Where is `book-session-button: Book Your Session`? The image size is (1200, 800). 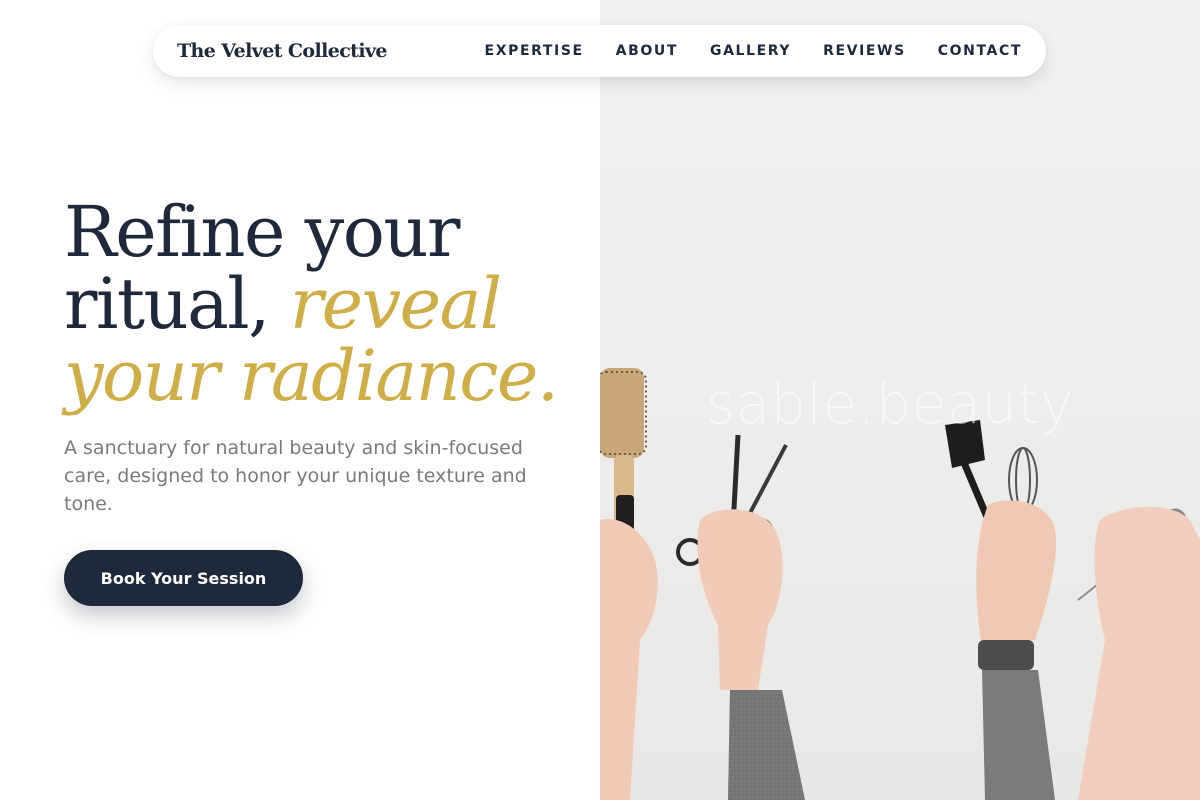 book-session-button: Book Your Session is located at coordinates (183, 578).